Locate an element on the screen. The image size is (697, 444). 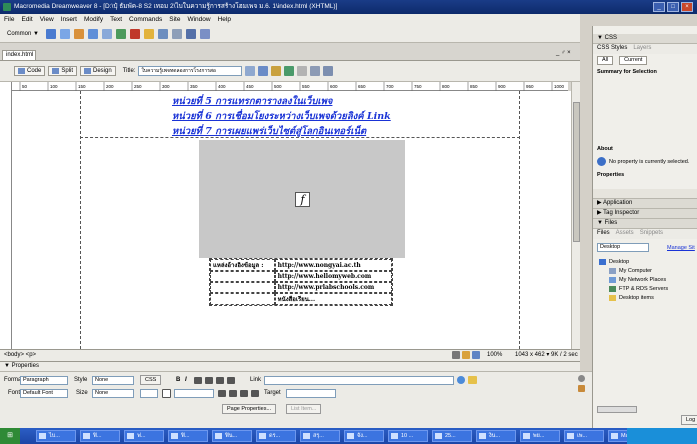
application-panel-header: ▶ Application is located at coordinates (645, 204).